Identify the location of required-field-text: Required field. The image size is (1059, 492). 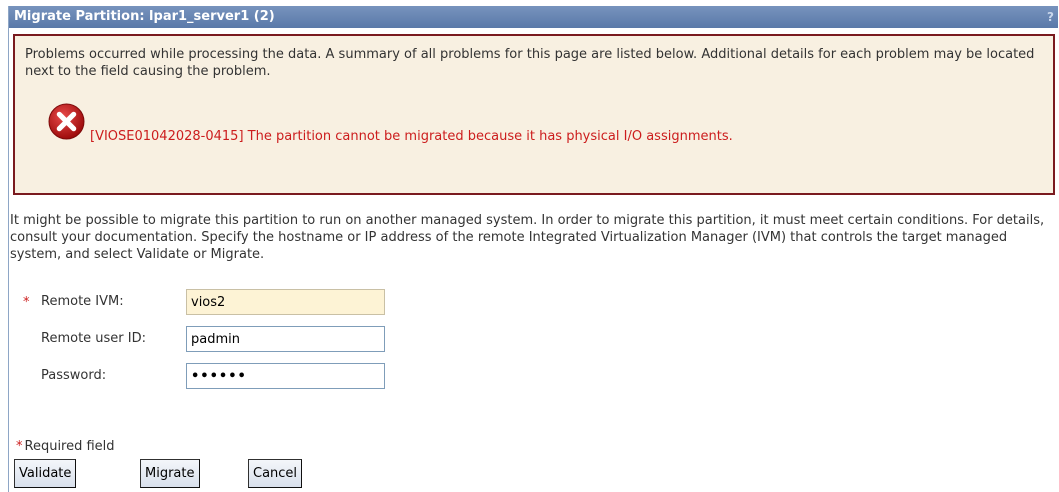
(69, 446).